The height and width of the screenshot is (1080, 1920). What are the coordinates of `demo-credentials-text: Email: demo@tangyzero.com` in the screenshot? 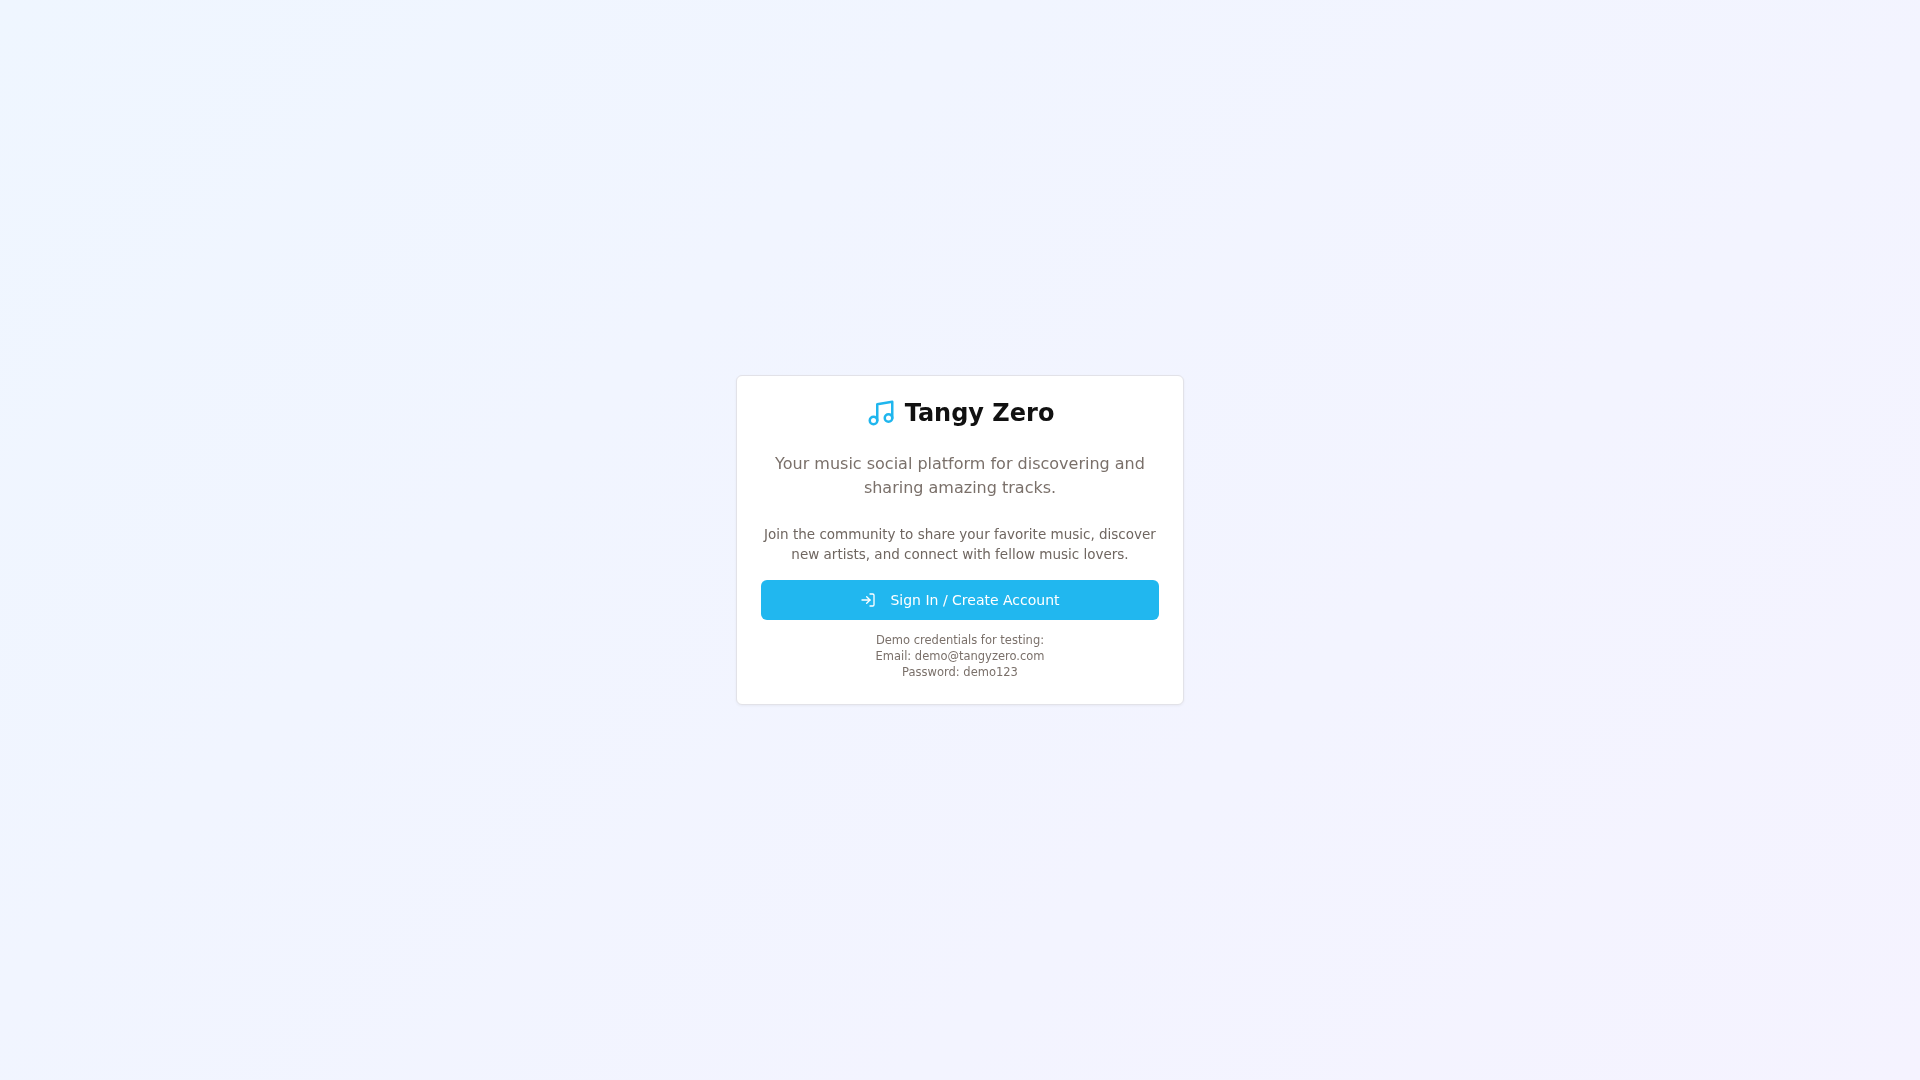 It's located at (960, 656).